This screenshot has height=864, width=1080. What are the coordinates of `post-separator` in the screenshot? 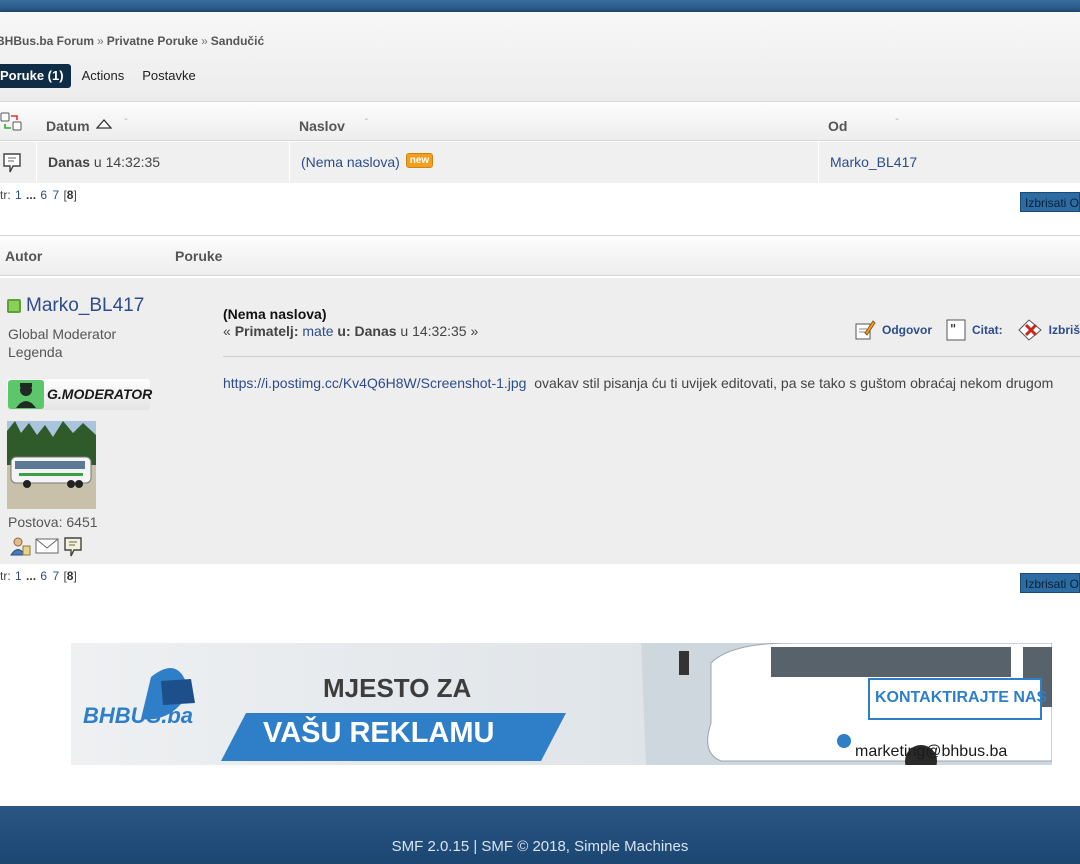 It's located at (651, 356).